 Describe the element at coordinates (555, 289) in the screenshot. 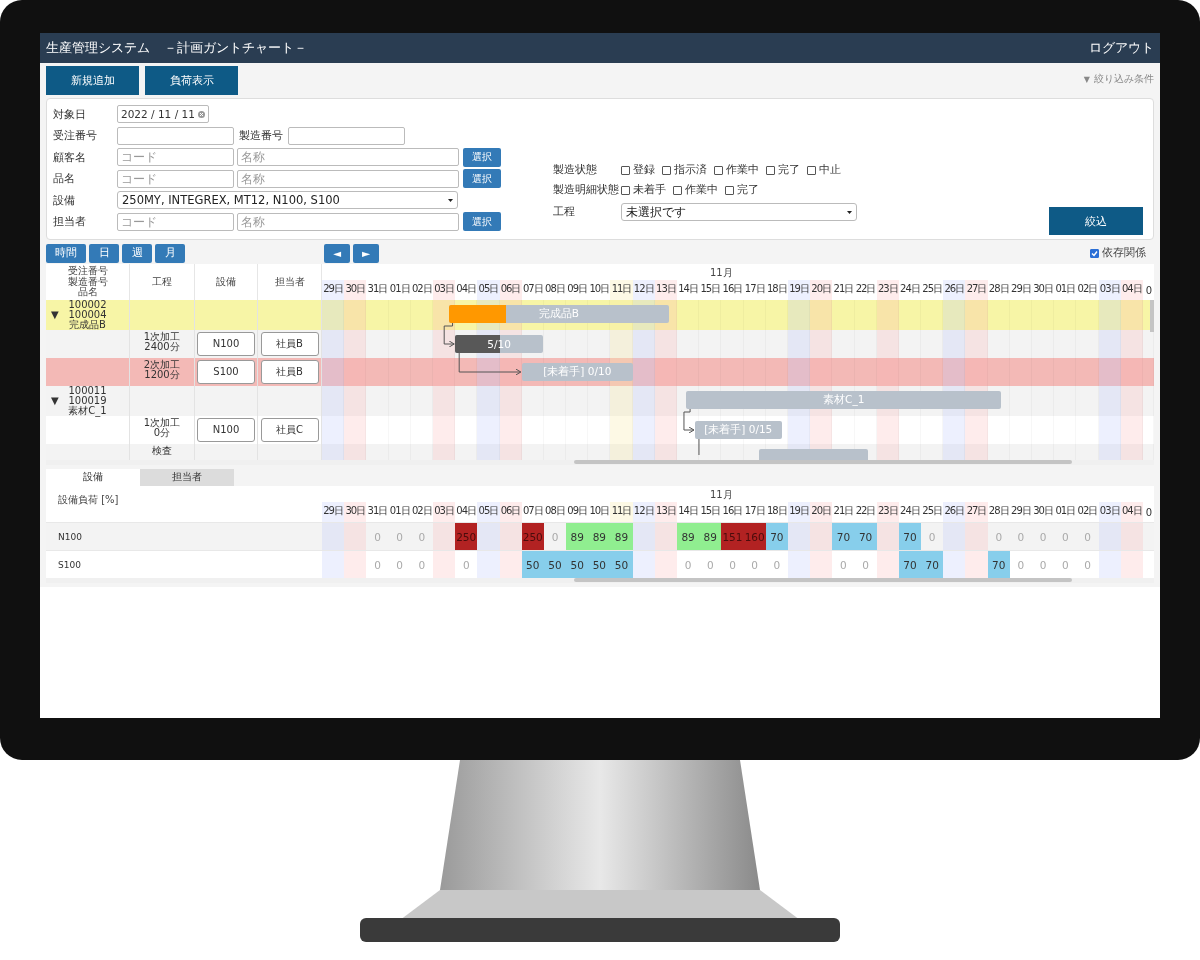

I see `day-label: 08日` at that location.